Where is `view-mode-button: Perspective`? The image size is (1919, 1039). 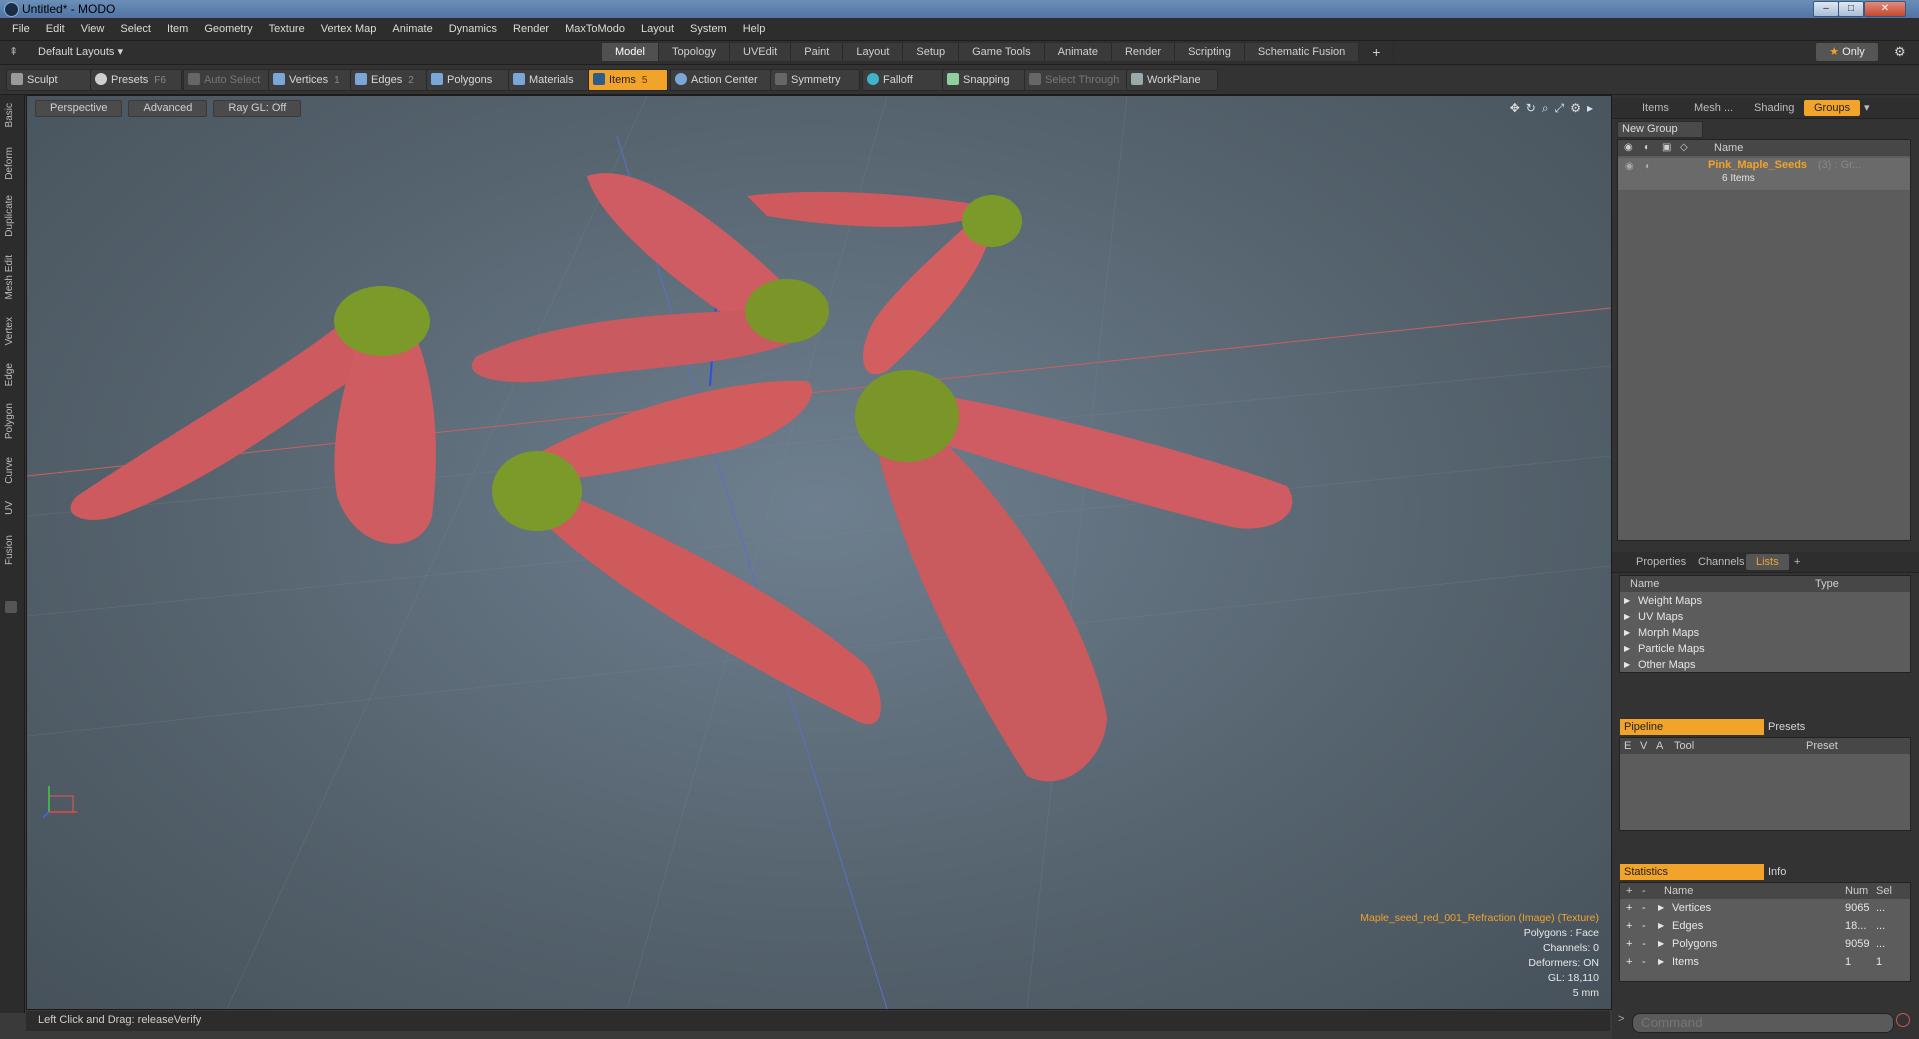
view-mode-button: Perspective is located at coordinates (79, 108).